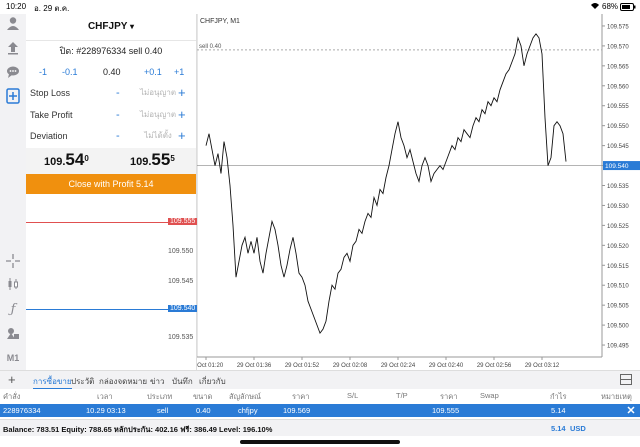  I want to click on ladder-price-0: 109.555, so click(183, 221).